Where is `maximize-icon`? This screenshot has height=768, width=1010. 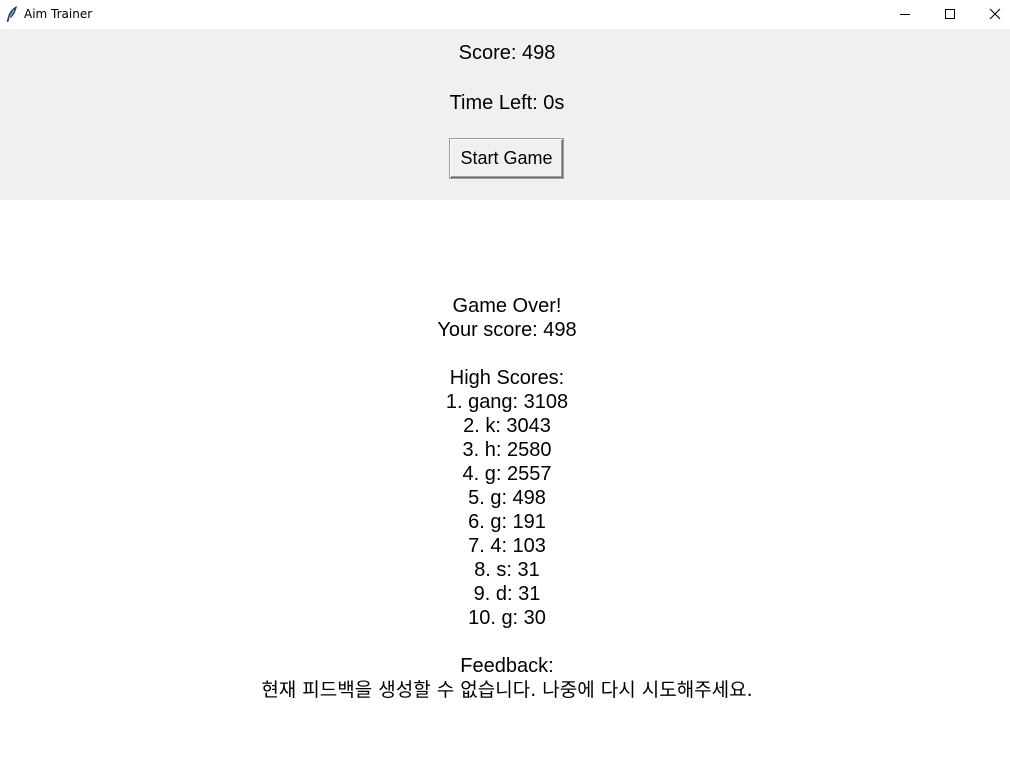
maximize-icon is located at coordinates (950, 14).